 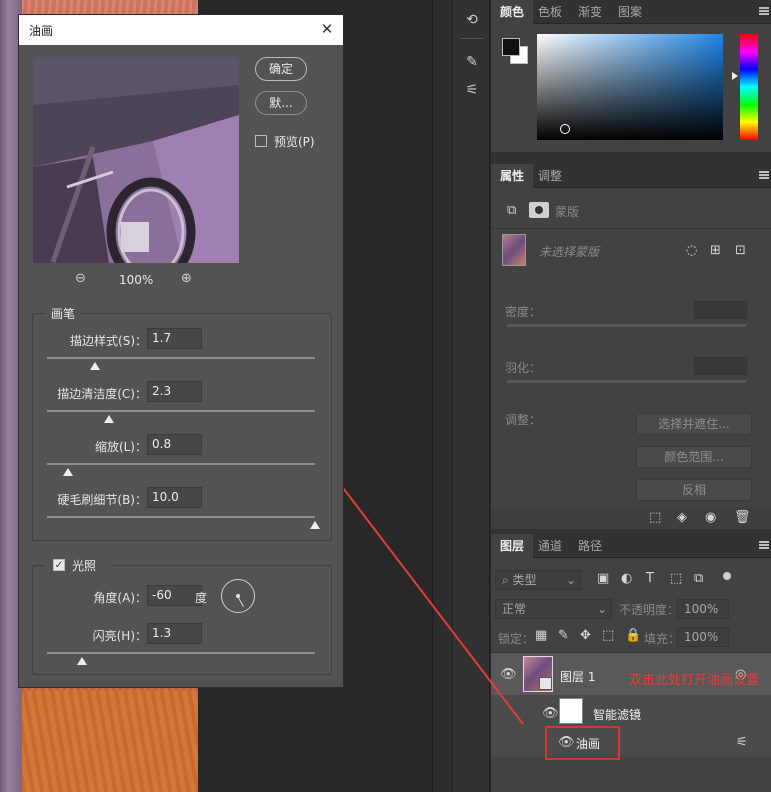 What do you see at coordinates (181, 411) in the screenshot?
I see `cleanliness-slider` at bounding box center [181, 411].